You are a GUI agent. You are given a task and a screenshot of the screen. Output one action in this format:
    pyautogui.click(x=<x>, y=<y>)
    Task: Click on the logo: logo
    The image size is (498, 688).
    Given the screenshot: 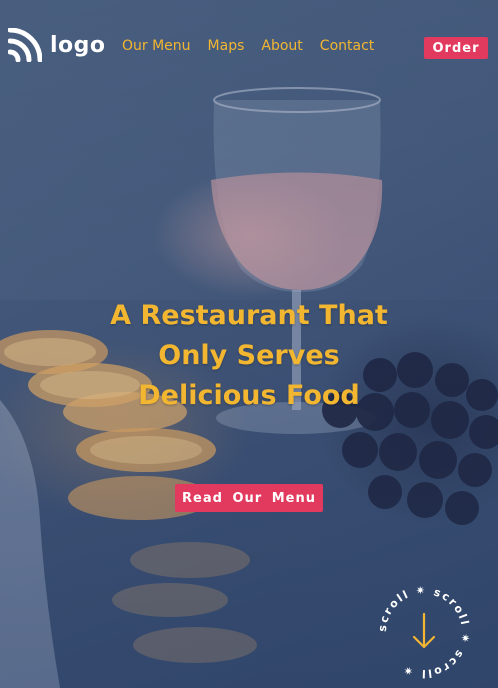 What is the action you would take?
    pyautogui.click(x=57, y=45)
    